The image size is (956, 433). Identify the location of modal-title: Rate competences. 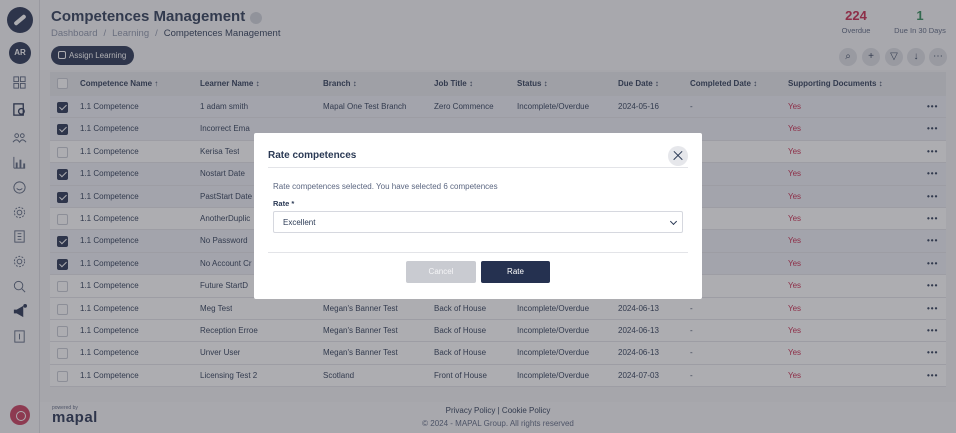
(312, 155).